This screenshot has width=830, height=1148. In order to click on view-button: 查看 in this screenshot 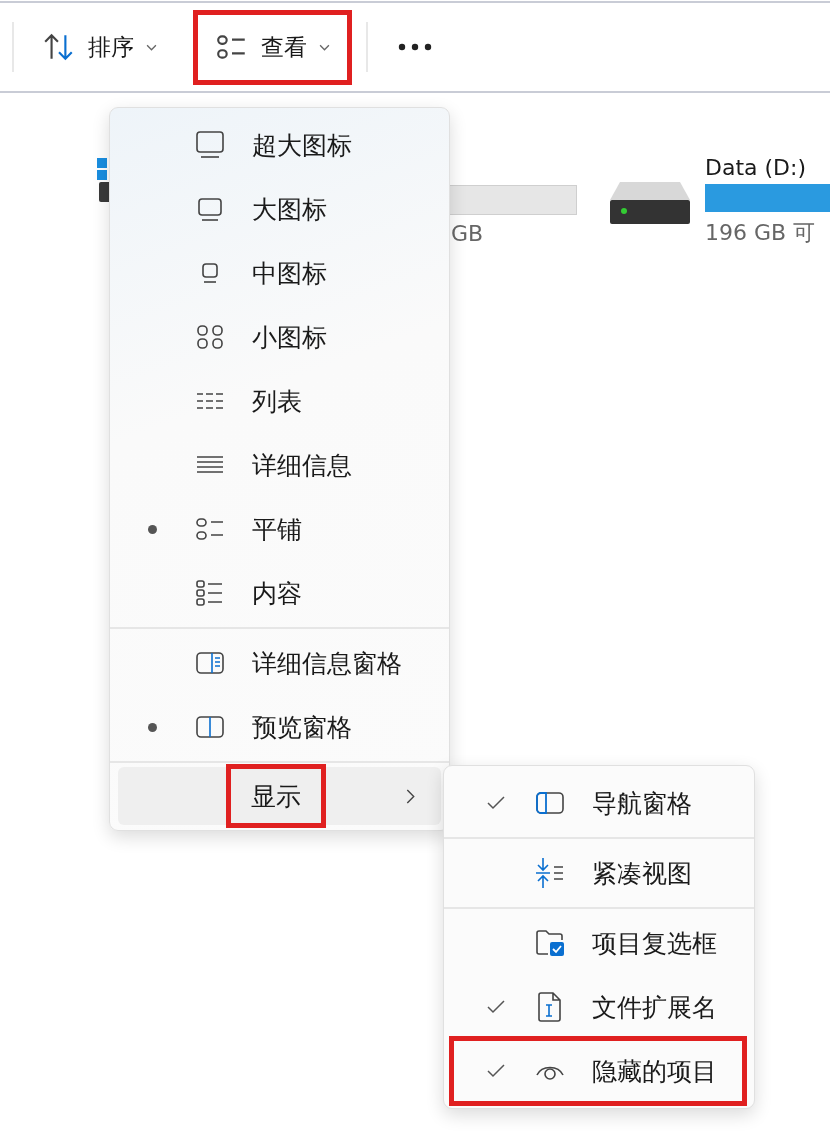, I will do `click(272, 47)`.